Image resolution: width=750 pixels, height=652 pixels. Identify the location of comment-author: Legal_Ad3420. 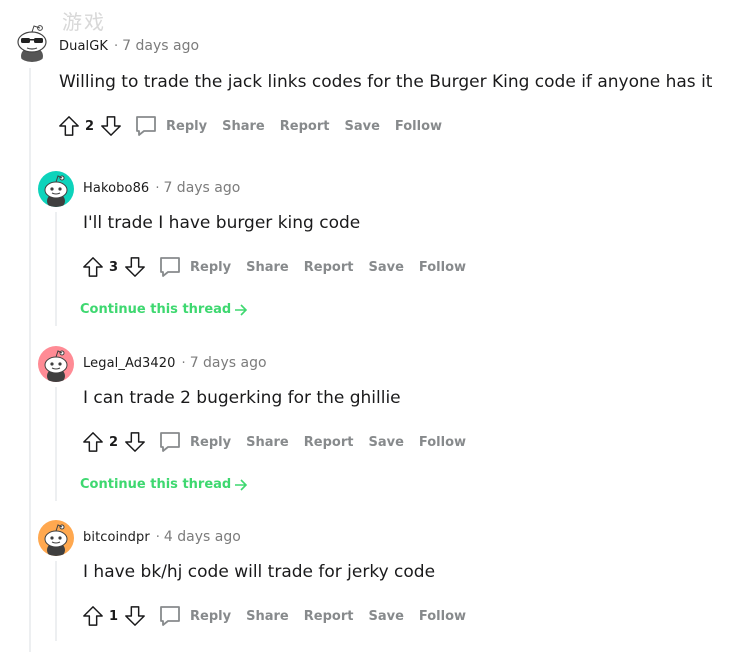
(129, 363).